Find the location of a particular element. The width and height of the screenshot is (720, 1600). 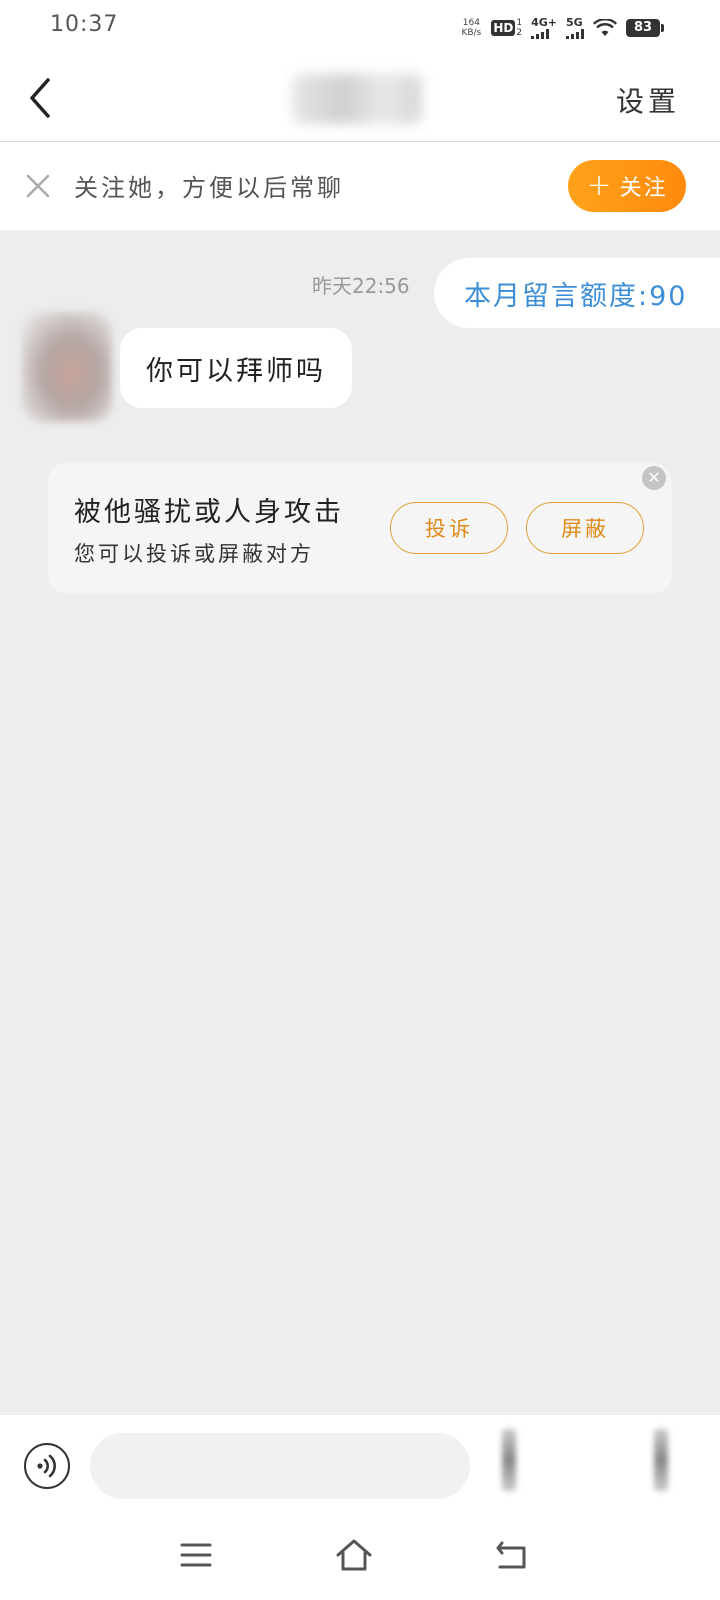

more-button-blurred is located at coordinates (661, 1460).